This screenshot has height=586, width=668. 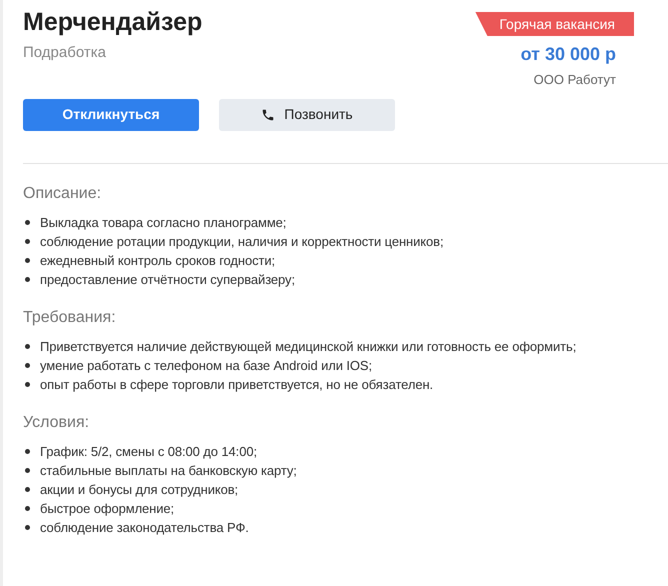 What do you see at coordinates (62, 194) in the screenshot?
I see `section-heading: Описание:` at bounding box center [62, 194].